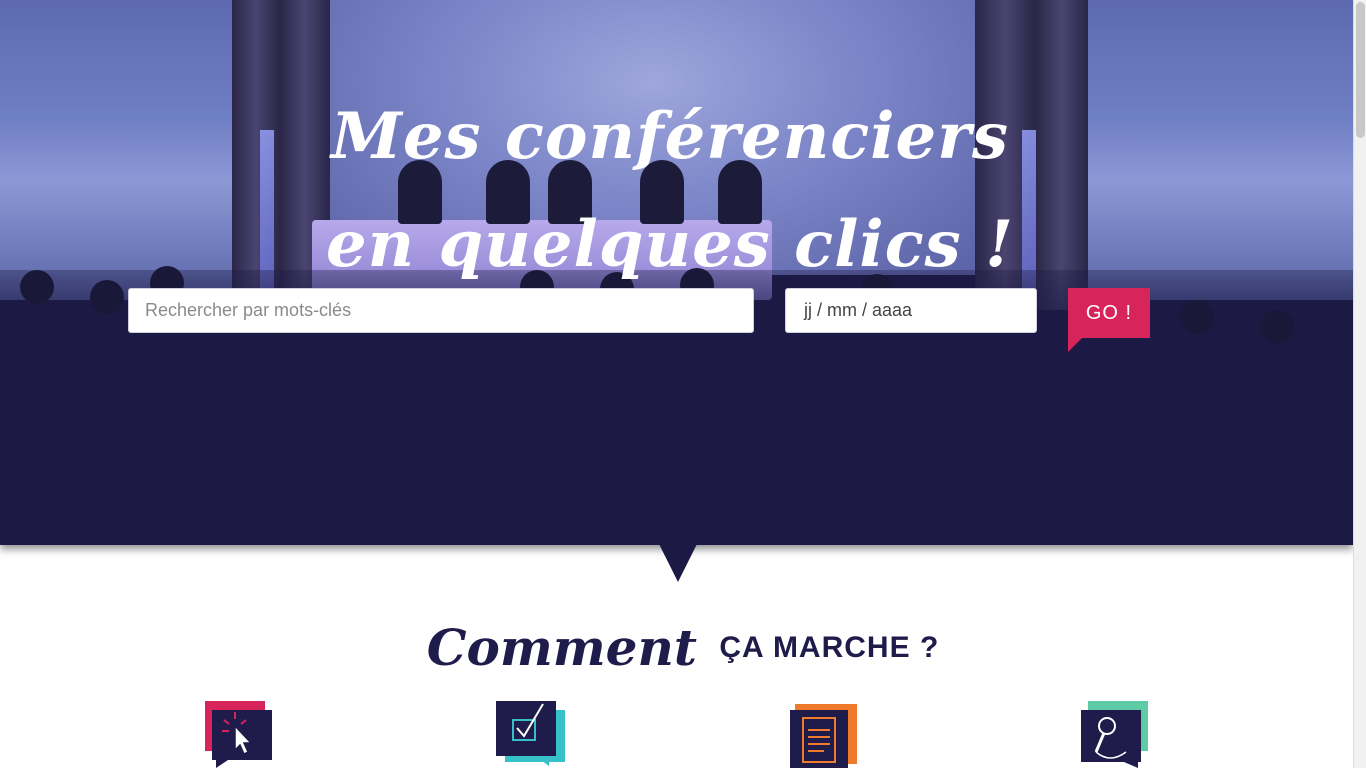 The height and width of the screenshot is (768, 1366). What do you see at coordinates (1220, 150) in the screenshot?
I see `right-screen` at bounding box center [1220, 150].